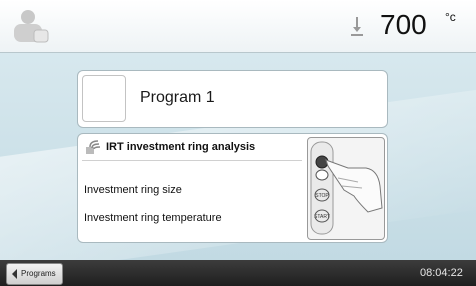 The height and width of the screenshot is (286, 476). I want to click on program-name: Program 1, so click(177, 97).